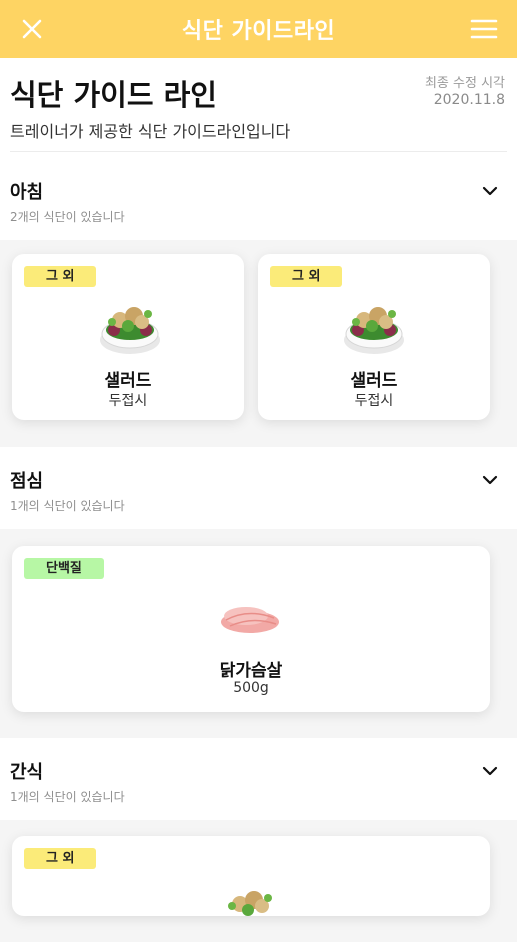  I want to click on app-bar: 식단 가이드라인, so click(258, 29).